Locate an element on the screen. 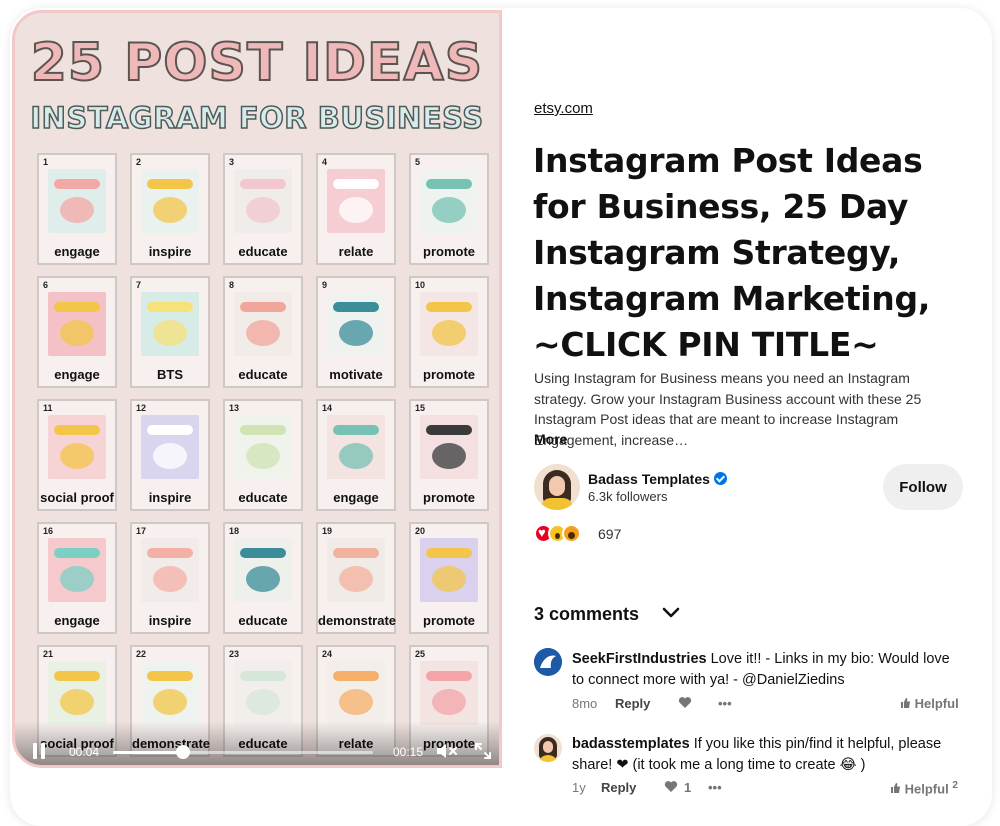  chevron-down-icon is located at coordinates (671, 612).